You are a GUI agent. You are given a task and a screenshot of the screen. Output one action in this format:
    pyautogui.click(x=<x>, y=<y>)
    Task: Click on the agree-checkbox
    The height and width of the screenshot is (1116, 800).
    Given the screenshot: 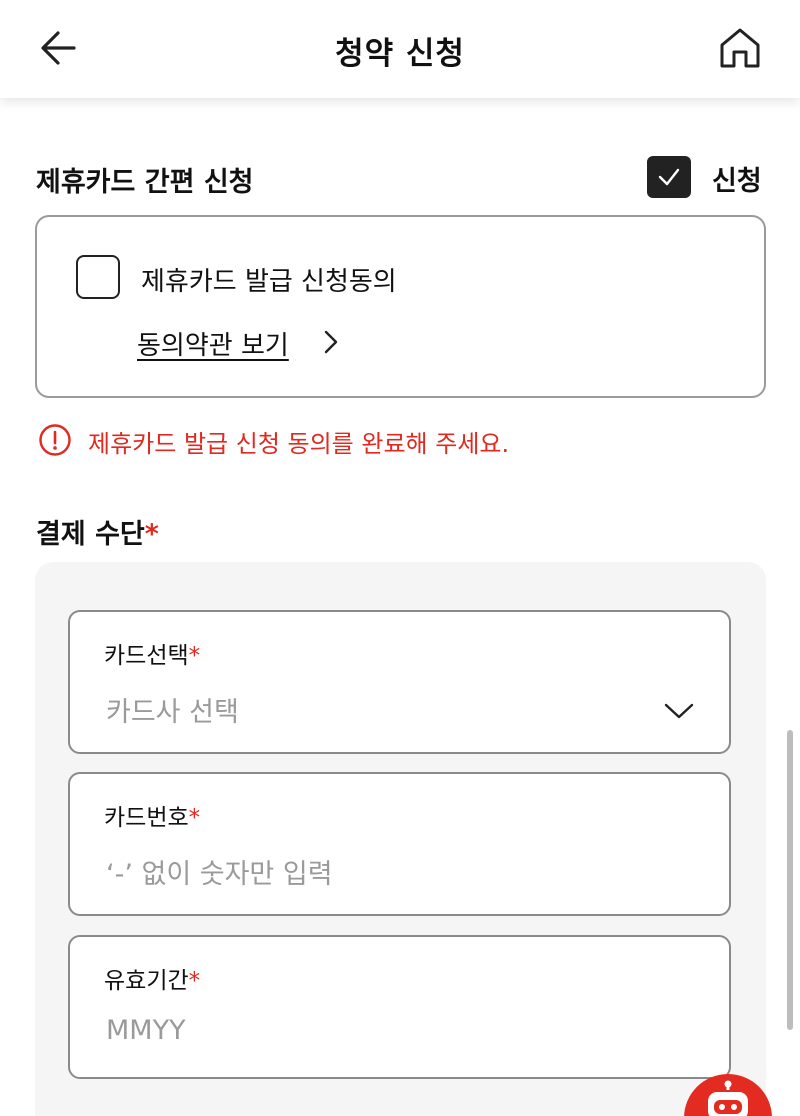 What is the action you would take?
    pyautogui.click(x=98, y=277)
    